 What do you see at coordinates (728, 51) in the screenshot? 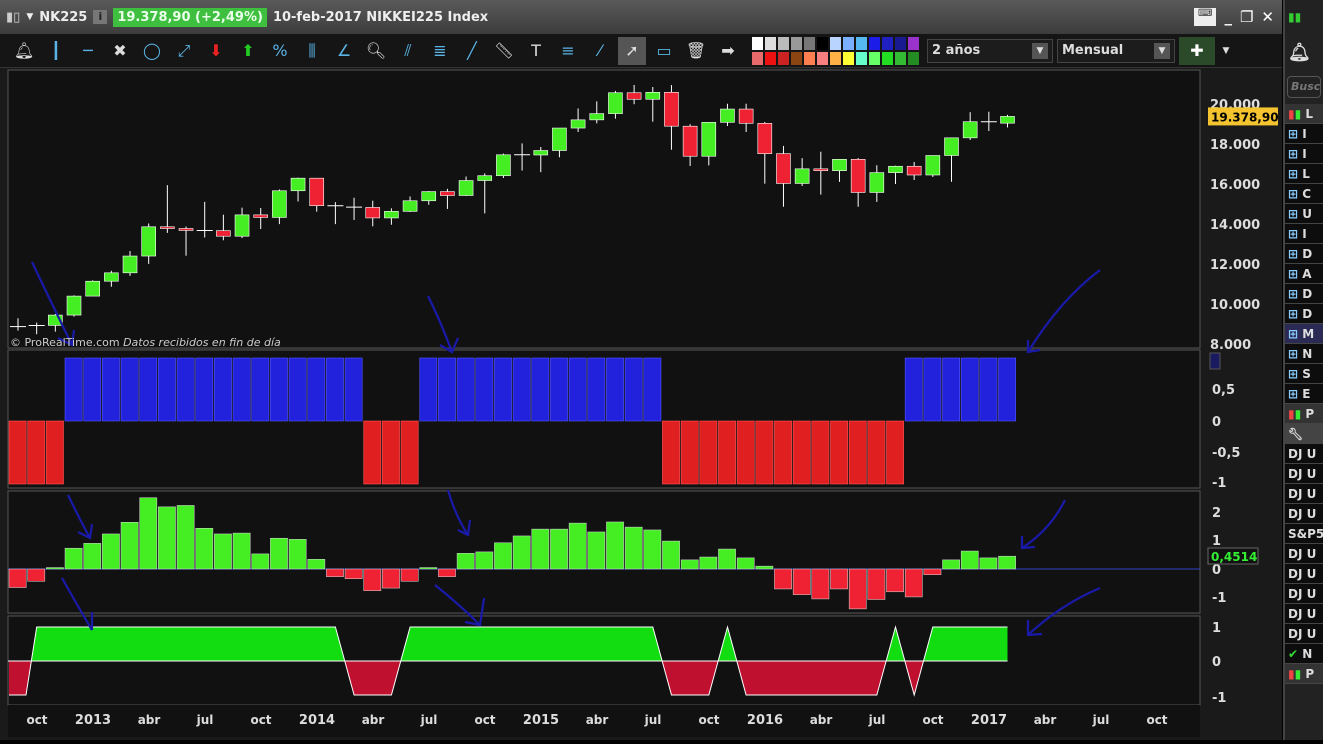
I see `arrow-right-icon: ➡` at bounding box center [728, 51].